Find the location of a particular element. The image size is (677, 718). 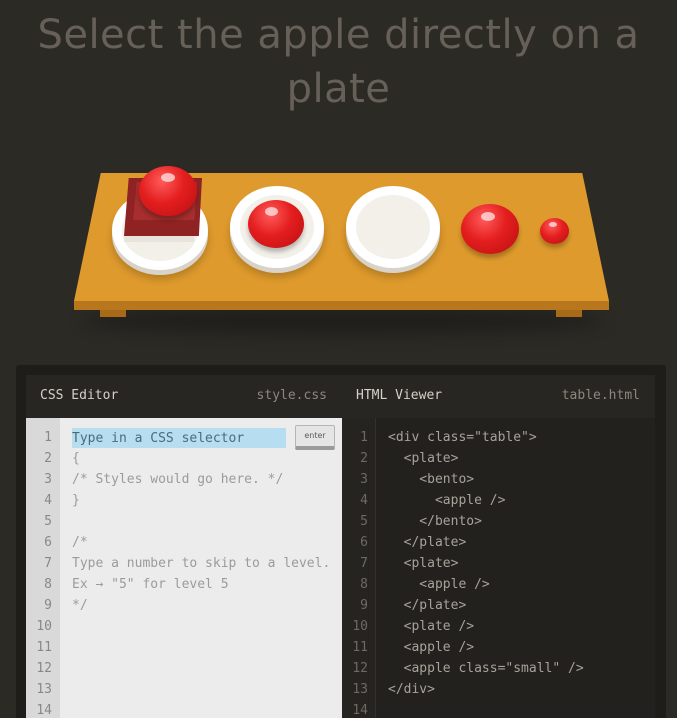

css-editor-header: CSS Editor style.css is located at coordinates (184, 397).